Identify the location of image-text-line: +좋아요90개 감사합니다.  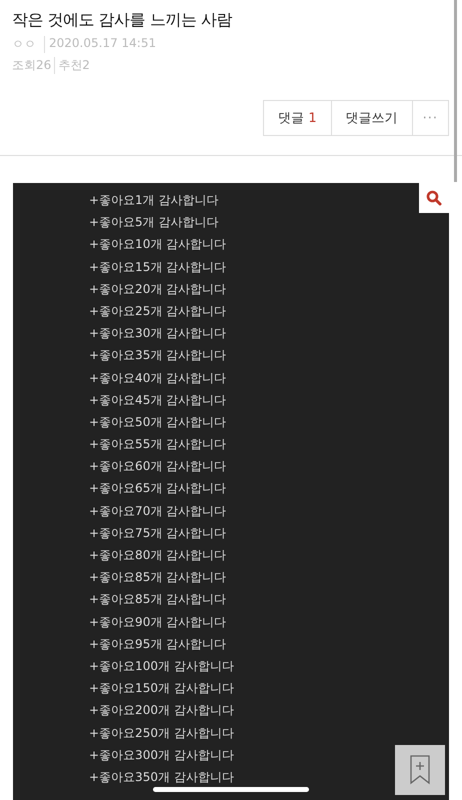
(157, 622).